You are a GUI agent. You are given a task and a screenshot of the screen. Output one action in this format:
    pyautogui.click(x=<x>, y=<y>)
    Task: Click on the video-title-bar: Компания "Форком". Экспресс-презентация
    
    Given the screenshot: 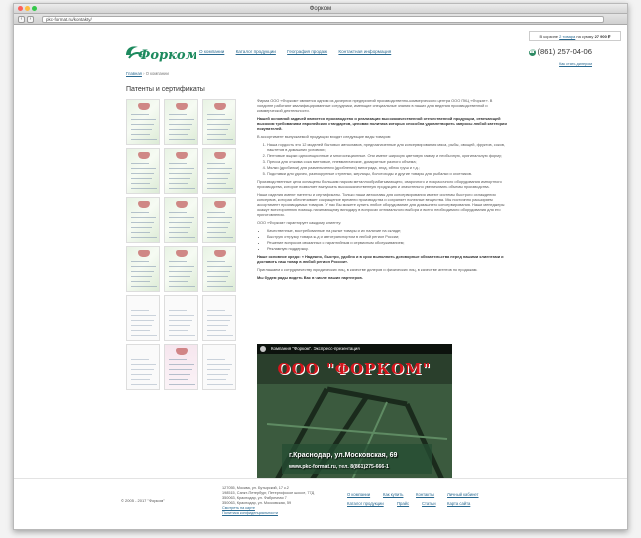 What is the action you would take?
    pyautogui.click(x=354, y=349)
    